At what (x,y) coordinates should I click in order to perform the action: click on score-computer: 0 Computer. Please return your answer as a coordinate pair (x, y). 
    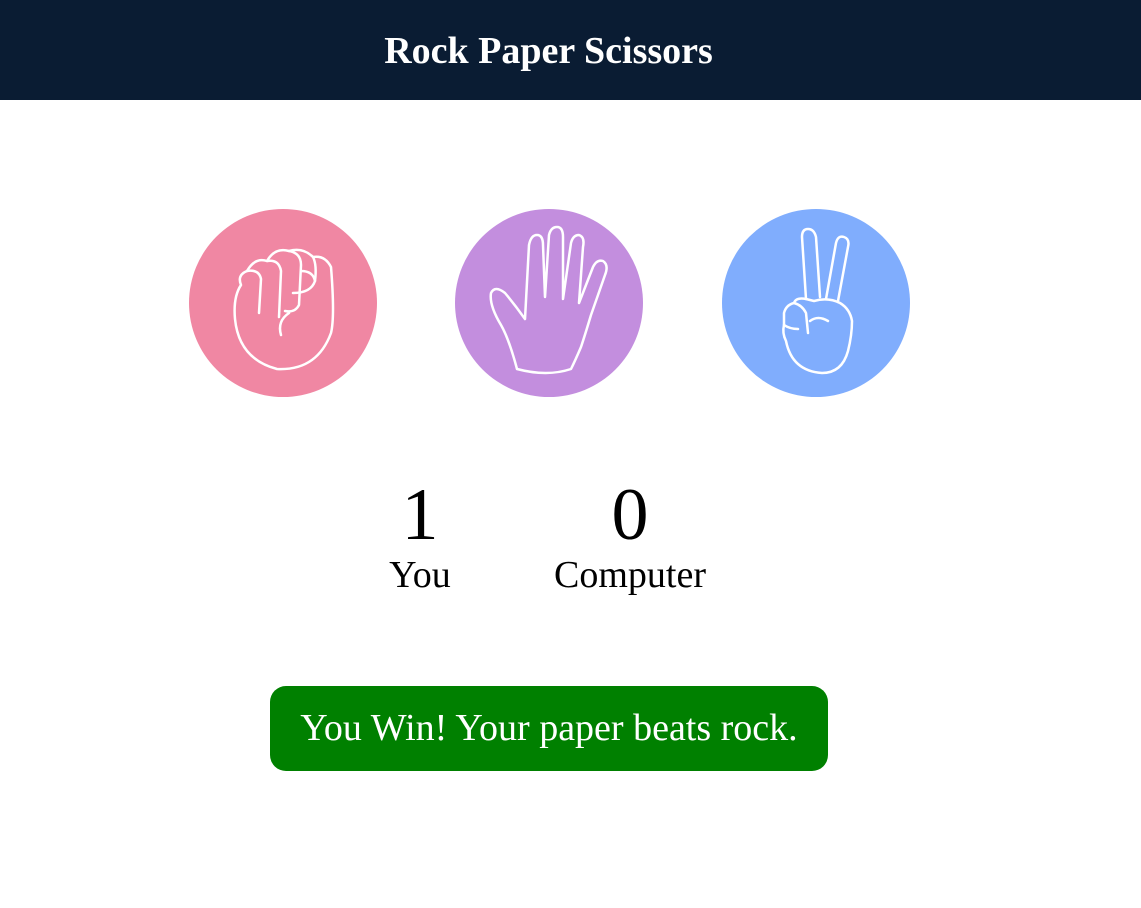
    Looking at the image, I should click on (630, 535).